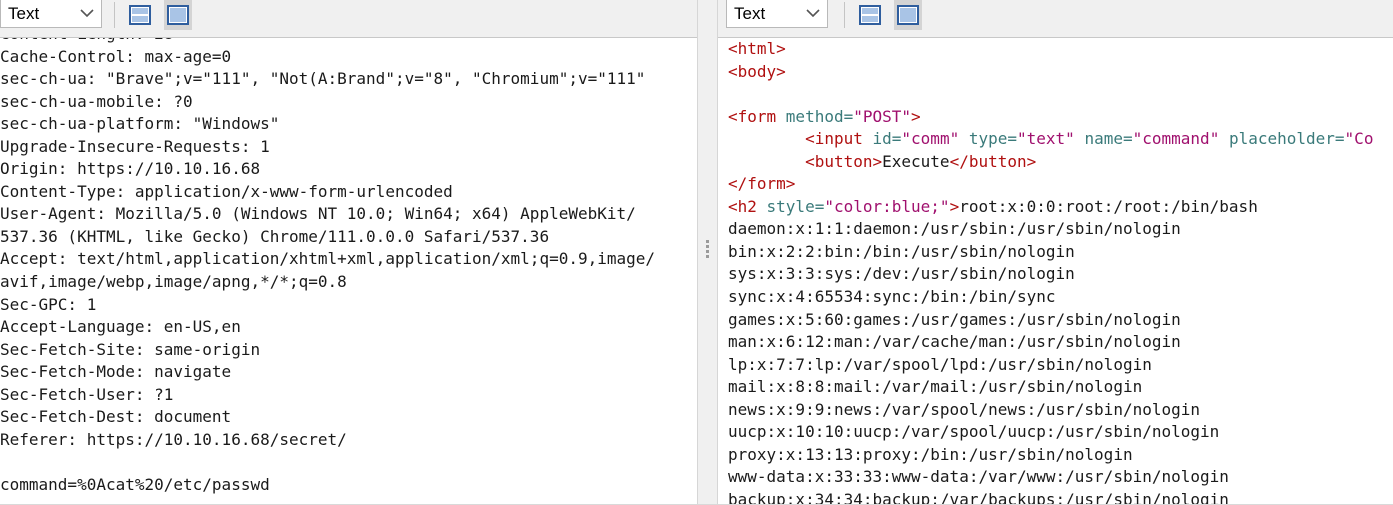  I want to click on request-line: avif,image/webp,image/apng,*/*;q=0.8, so click(173, 282).